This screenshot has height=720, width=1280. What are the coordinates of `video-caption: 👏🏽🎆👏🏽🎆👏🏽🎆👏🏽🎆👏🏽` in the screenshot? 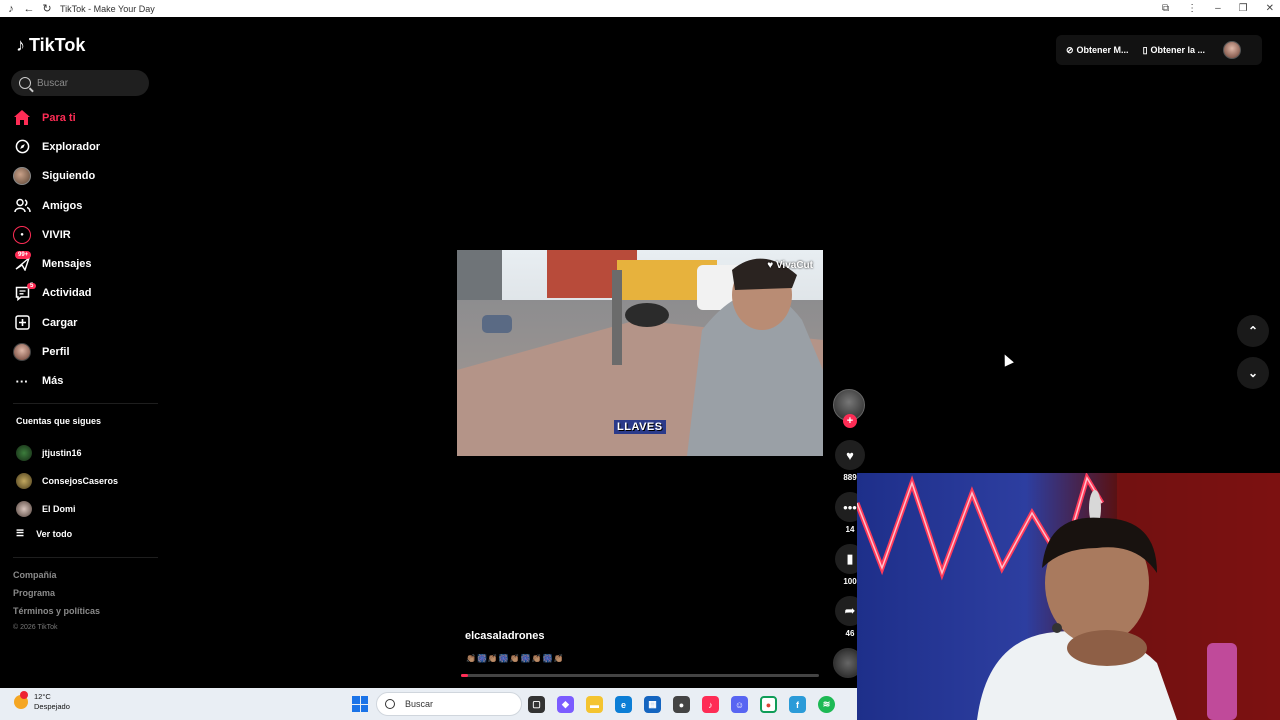 It's located at (515, 658).